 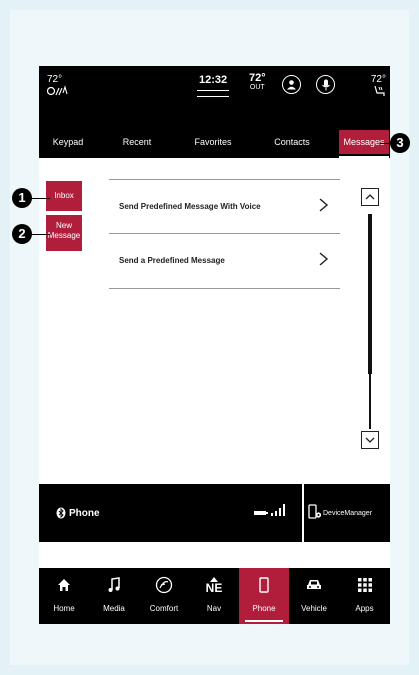 What do you see at coordinates (364, 142) in the screenshot?
I see `tab-messages: Messages` at bounding box center [364, 142].